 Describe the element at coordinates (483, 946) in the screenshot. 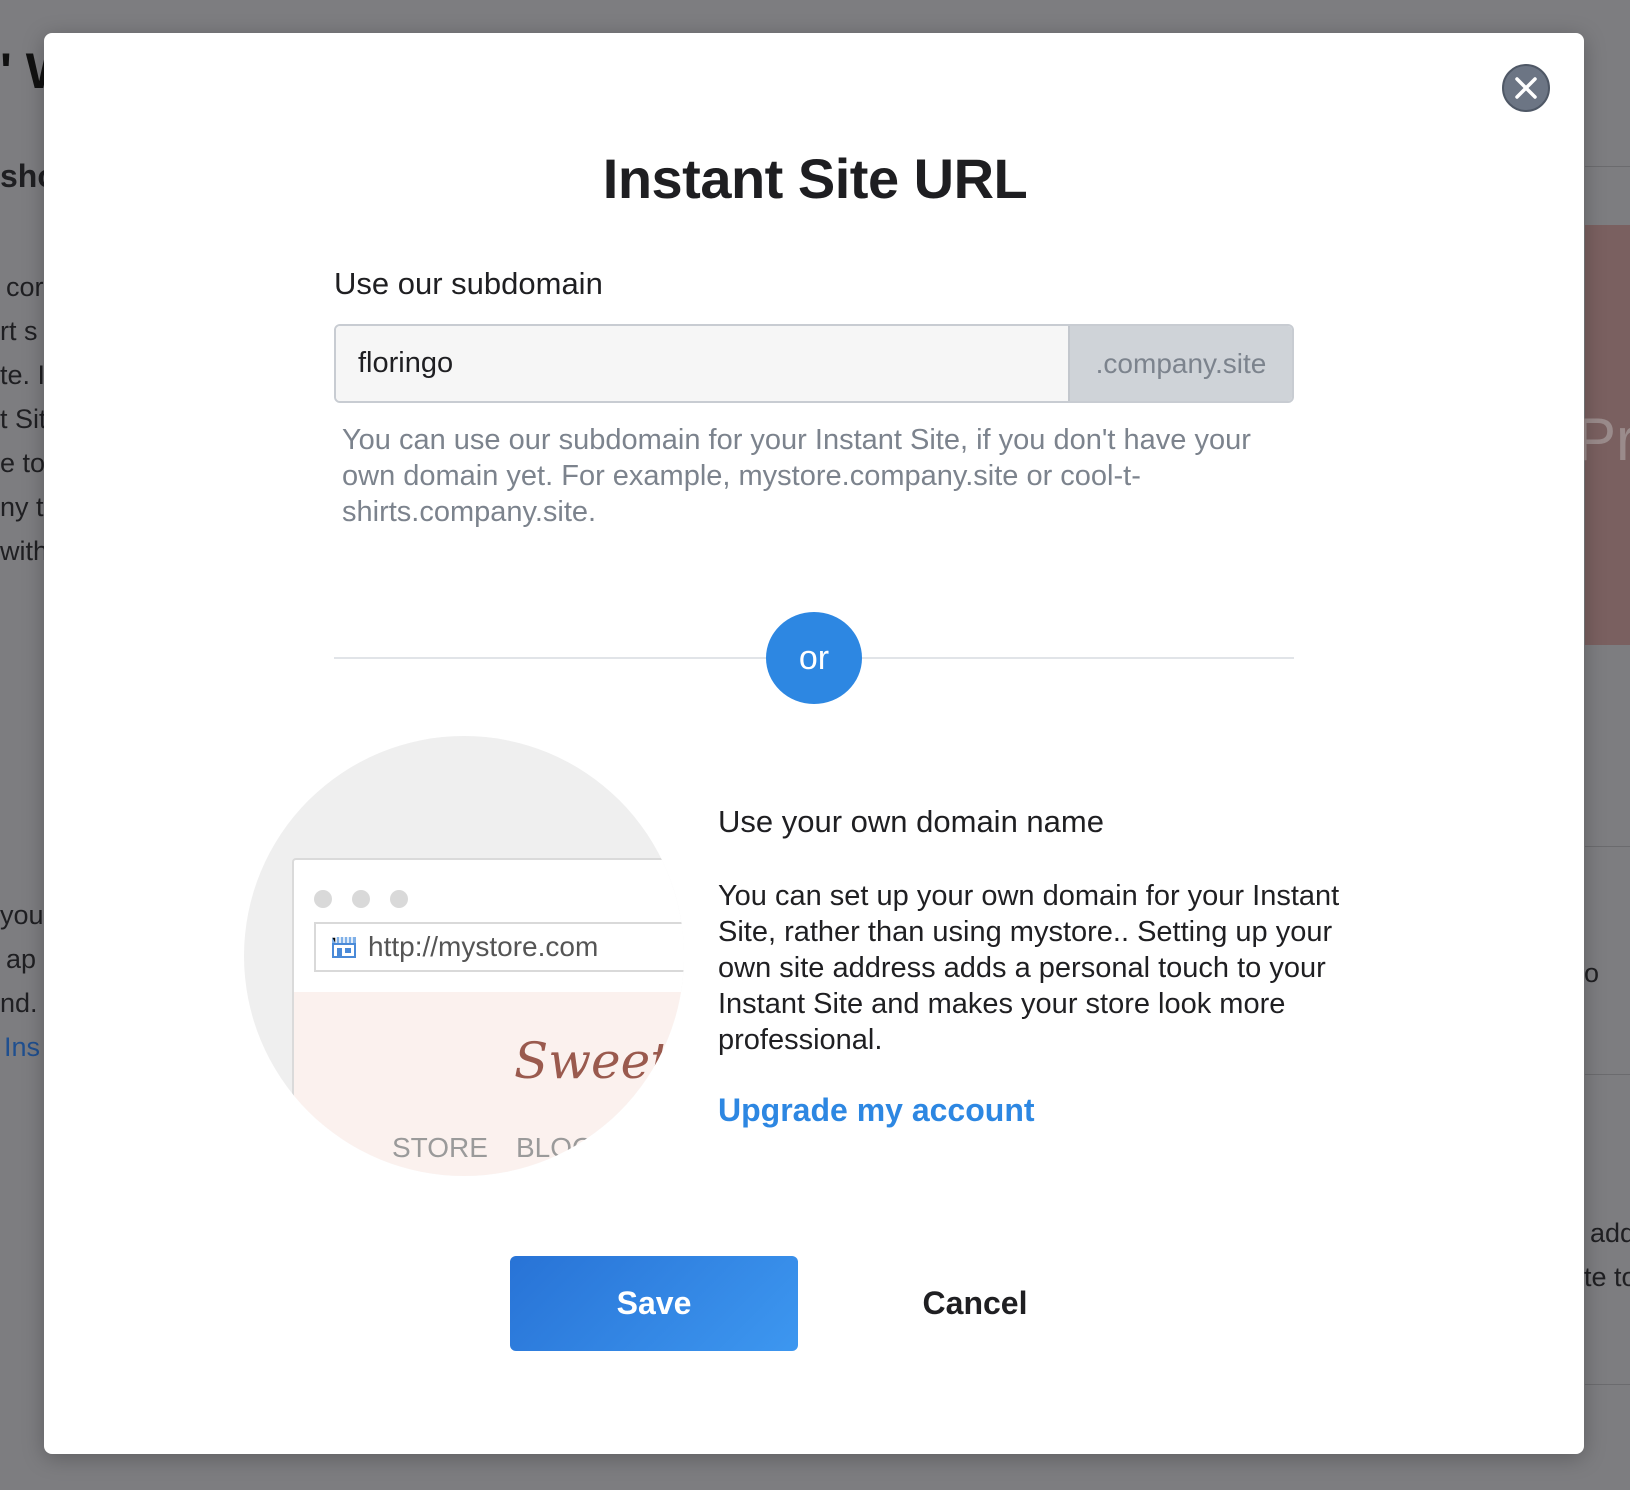

I see `mock-url-text: http://mystore.com` at that location.